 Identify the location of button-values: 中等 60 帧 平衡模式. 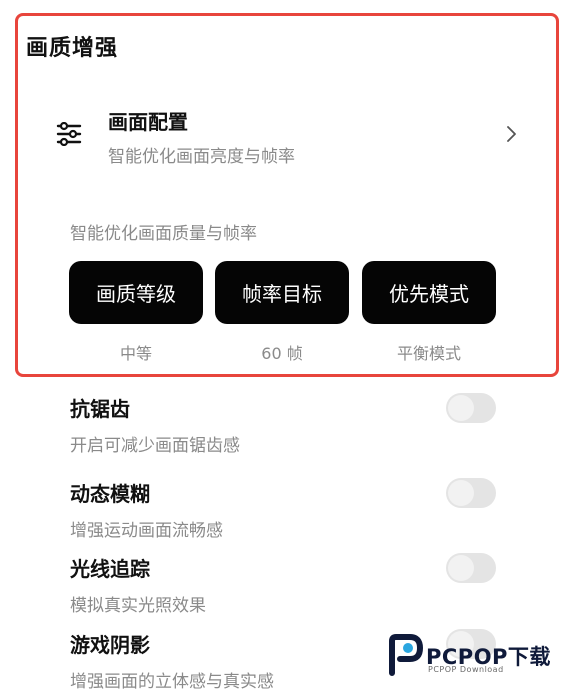
(283, 351).